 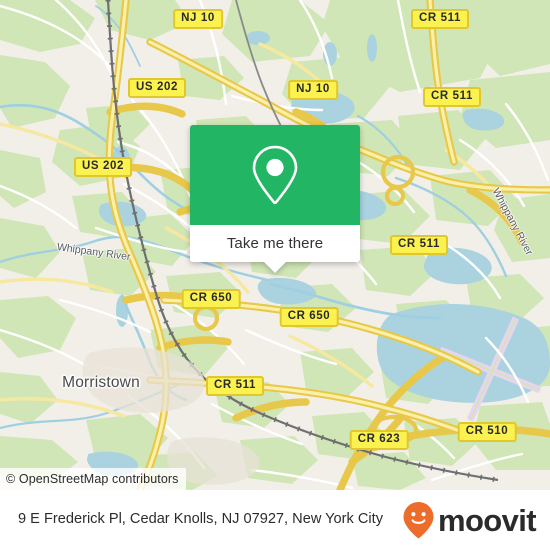 I want to click on moovit-brand: moovit, so click(x=469, y=520).